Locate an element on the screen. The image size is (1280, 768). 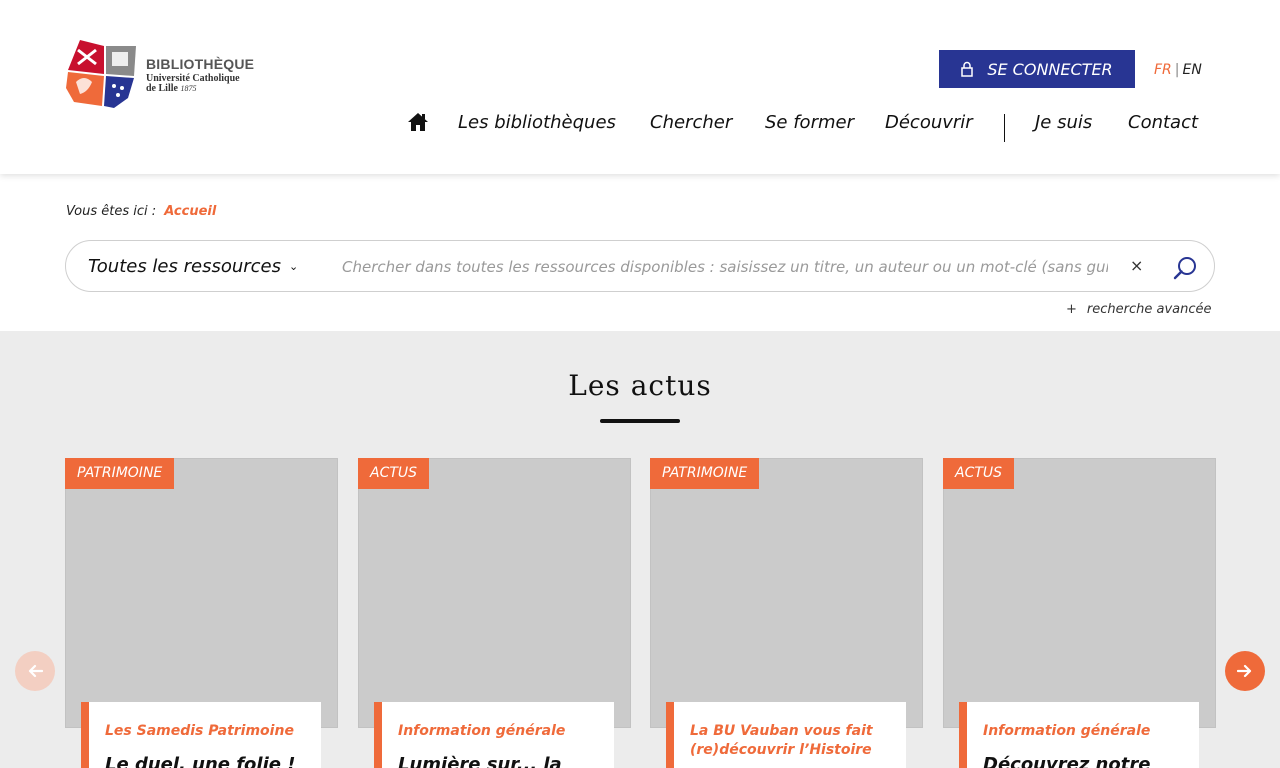
search-scope-select: Toutes les ressources ⌄ is located at coordinates (193, 266).